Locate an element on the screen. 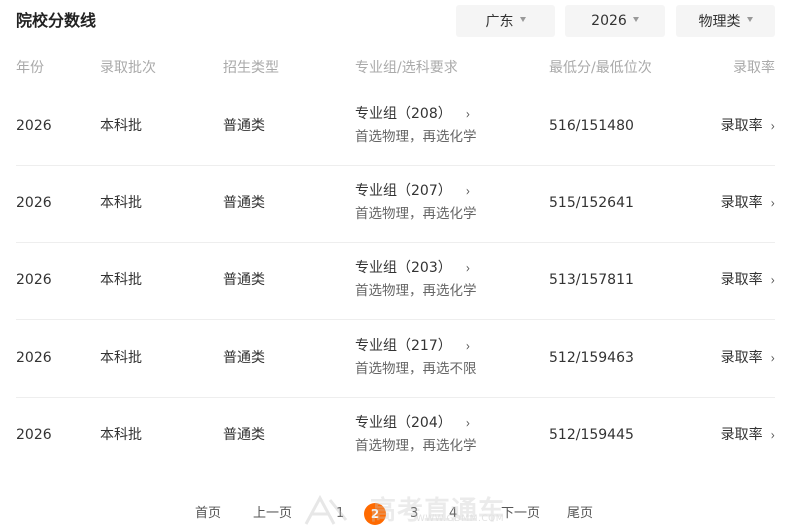 Image resolution: width=801 pixels, height=532 pixels. group-label: 专业组（208） is located at coordinates (403, 114).